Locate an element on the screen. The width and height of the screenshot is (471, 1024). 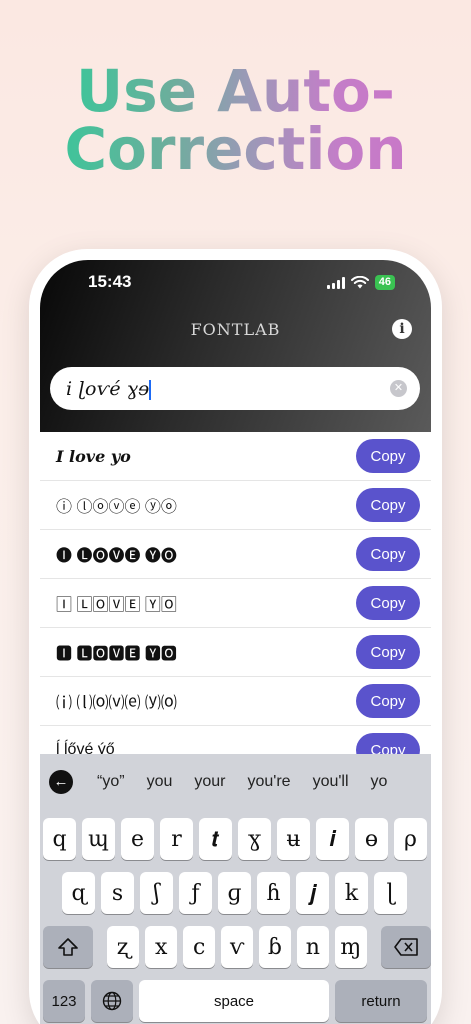
key-row-3: ʐ x c ѵ ɓ n ɱ is located at coordinates (235, 947).